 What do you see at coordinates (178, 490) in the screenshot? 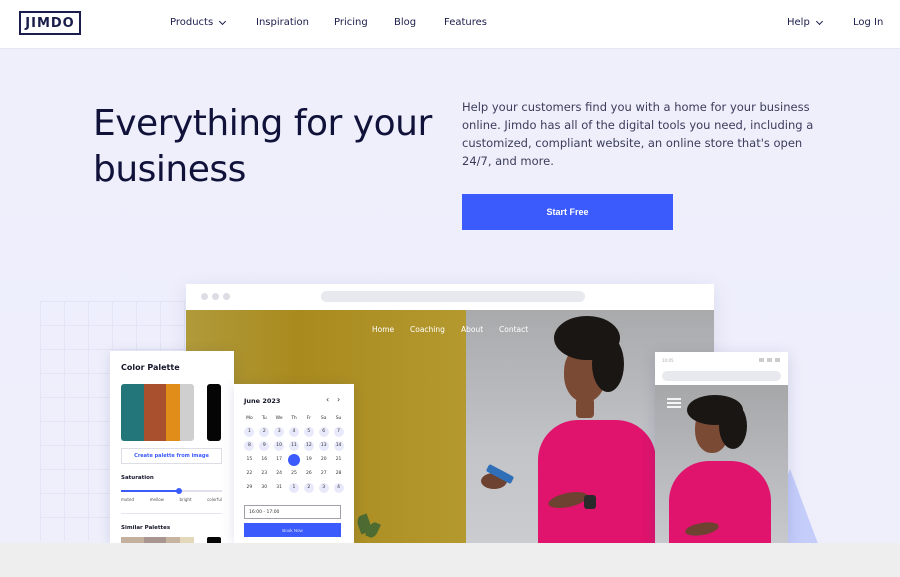
I see `saturation-slider-thumb` at bounding box center [178, 490].